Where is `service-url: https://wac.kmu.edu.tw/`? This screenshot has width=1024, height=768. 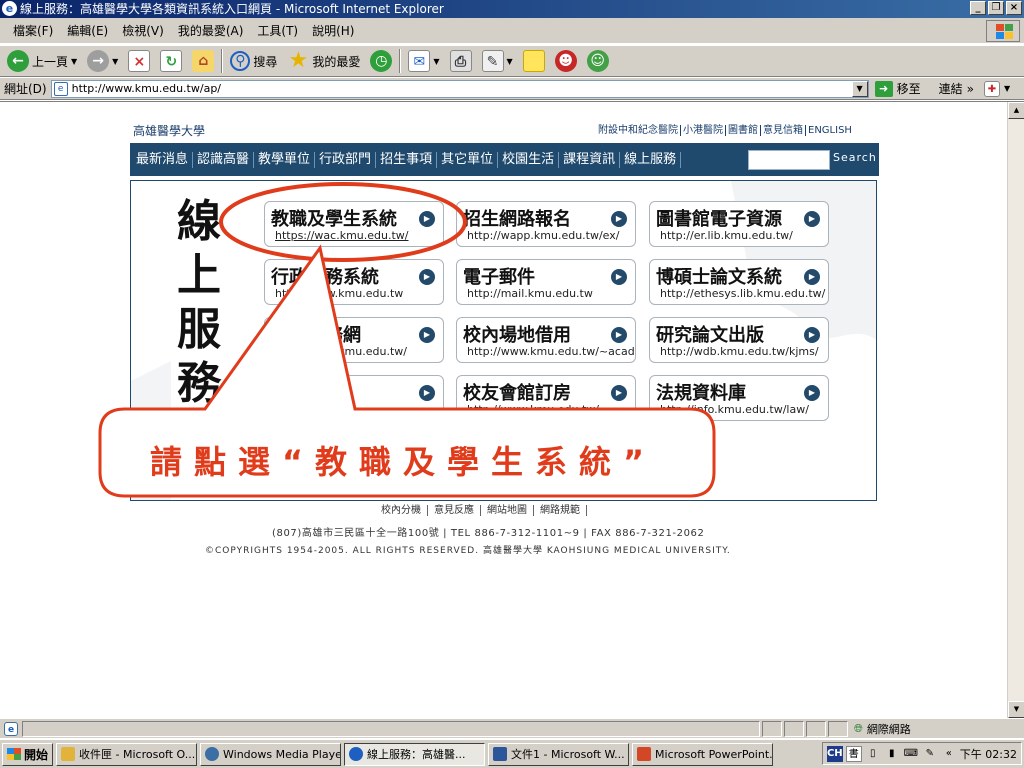
service-url: https://wac.kmu.edu.tw/ is located at coordinates (359, 235).